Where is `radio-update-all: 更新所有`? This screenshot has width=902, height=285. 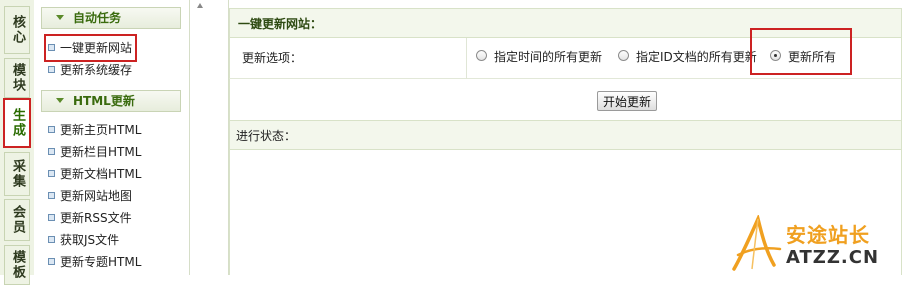
radio-update-all: 更新所有 is located at coordinates (803, 58).